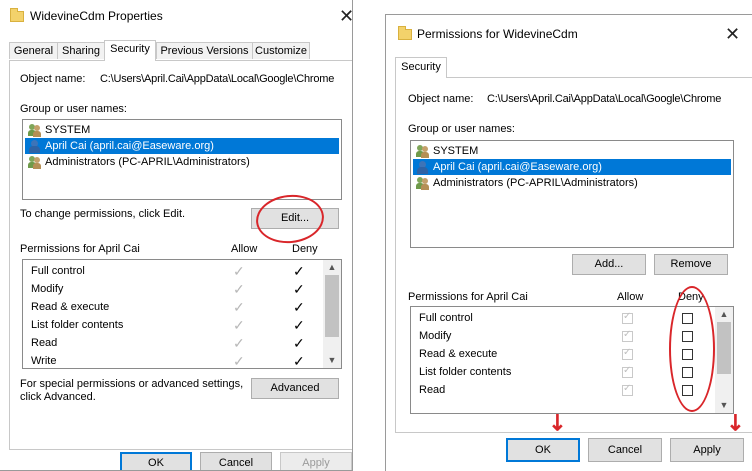 This screenshot has width=752, height=471. Describe the element at coordinates (692, 349) in the screenshot. I see `deny-highlight-ring` at that location.